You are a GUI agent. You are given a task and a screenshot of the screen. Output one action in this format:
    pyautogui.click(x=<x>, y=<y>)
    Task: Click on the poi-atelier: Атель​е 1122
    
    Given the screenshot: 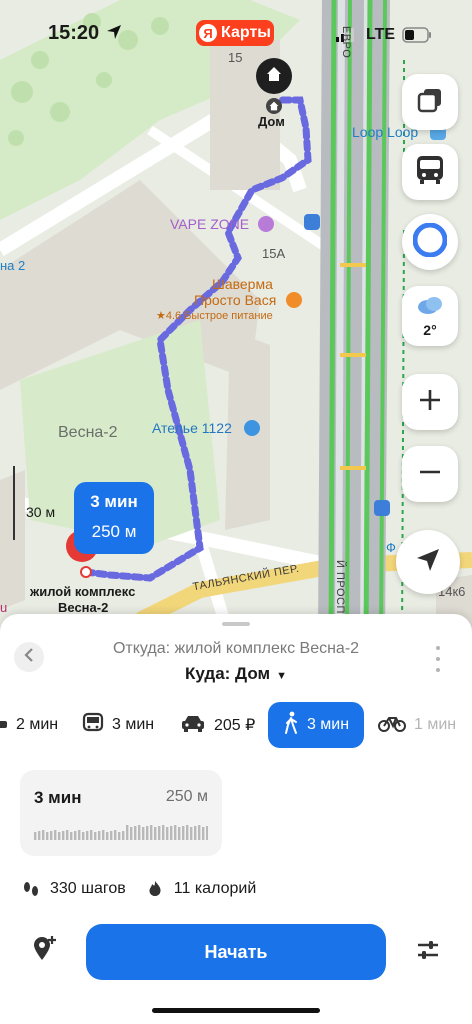 What is the action you would take?
    pyautogui.click(x=192, y=428)
    